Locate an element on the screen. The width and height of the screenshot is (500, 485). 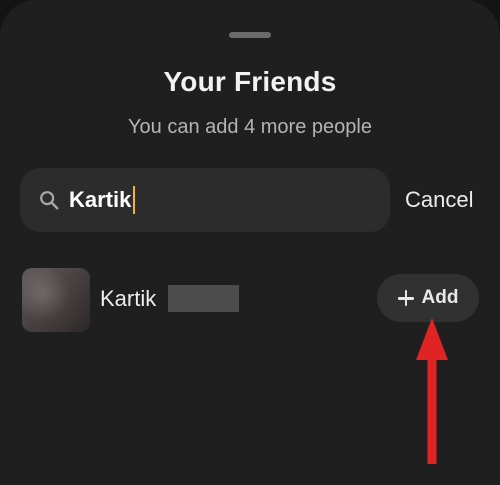
search-input-text: Kartik is located at coordinates (100, 199).